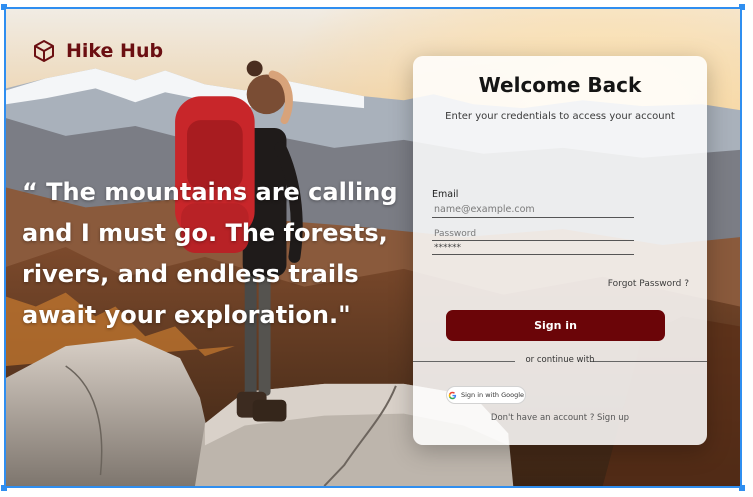 This screenshot has height=497, width=753. Describe the element at coordinates (445, 194) in the screenshot. I see `email-label: Email` at that location.